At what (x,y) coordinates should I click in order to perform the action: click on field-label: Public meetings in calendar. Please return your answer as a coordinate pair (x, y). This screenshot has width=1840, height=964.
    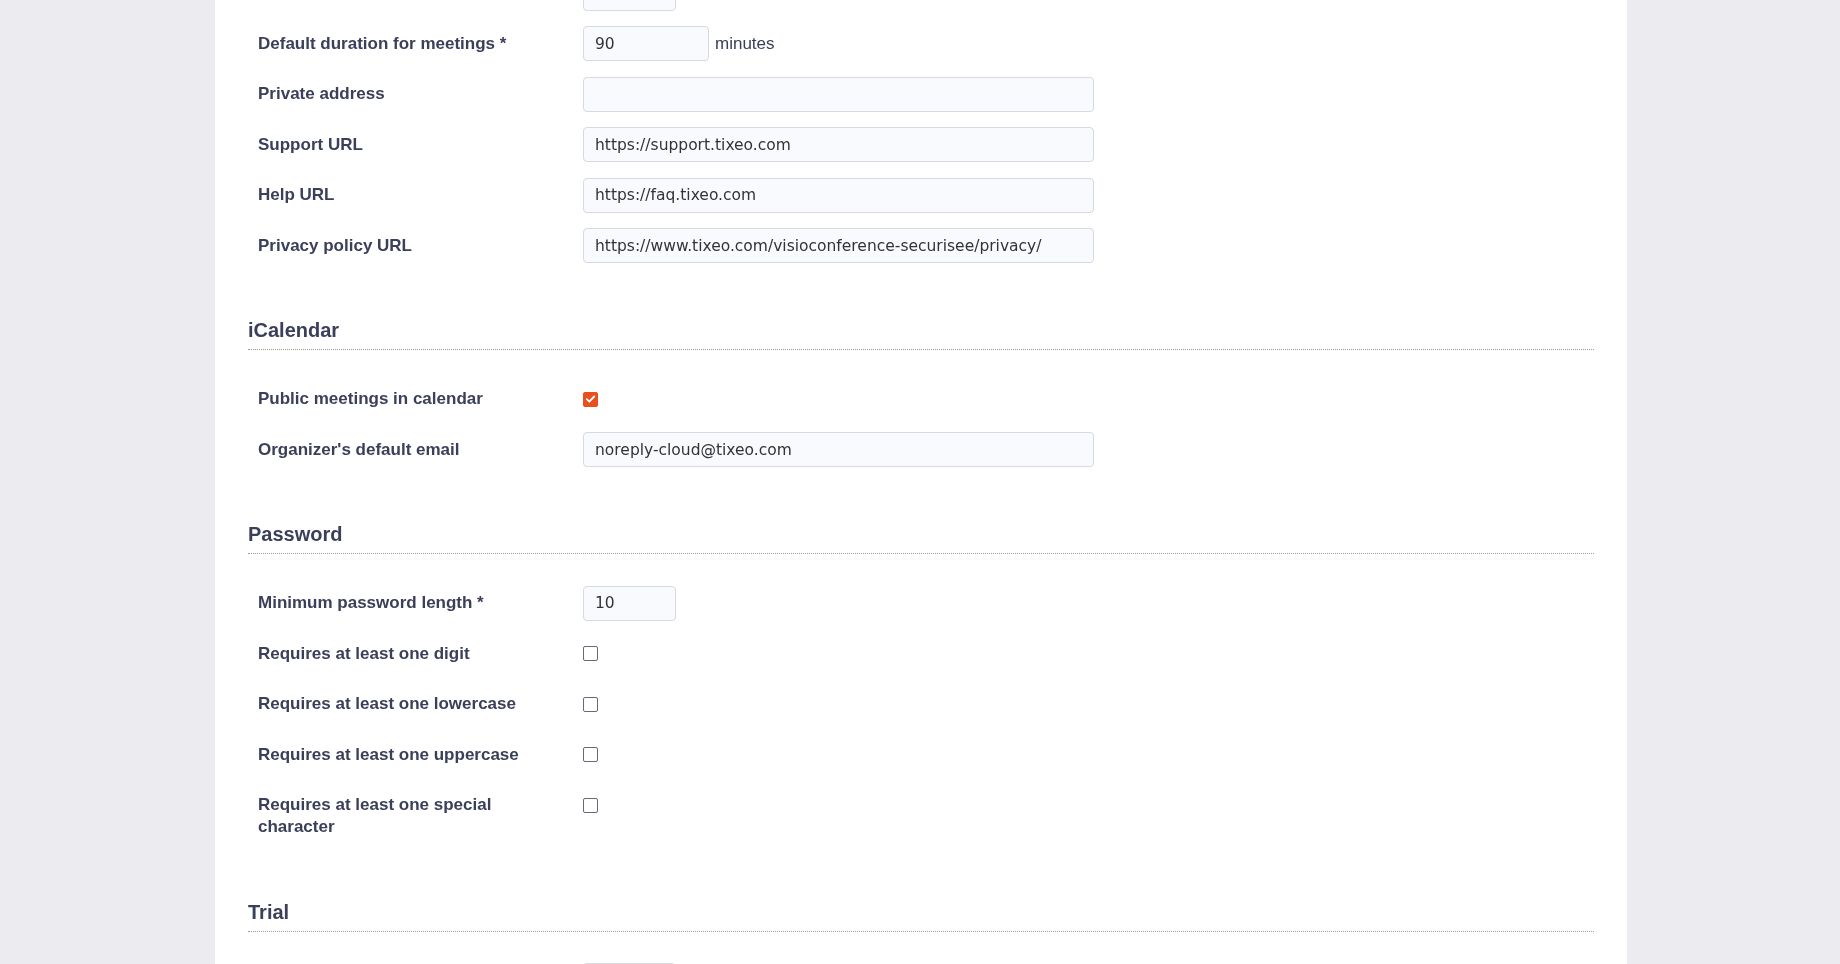
    Looking at the image, I should click on (370, 398).